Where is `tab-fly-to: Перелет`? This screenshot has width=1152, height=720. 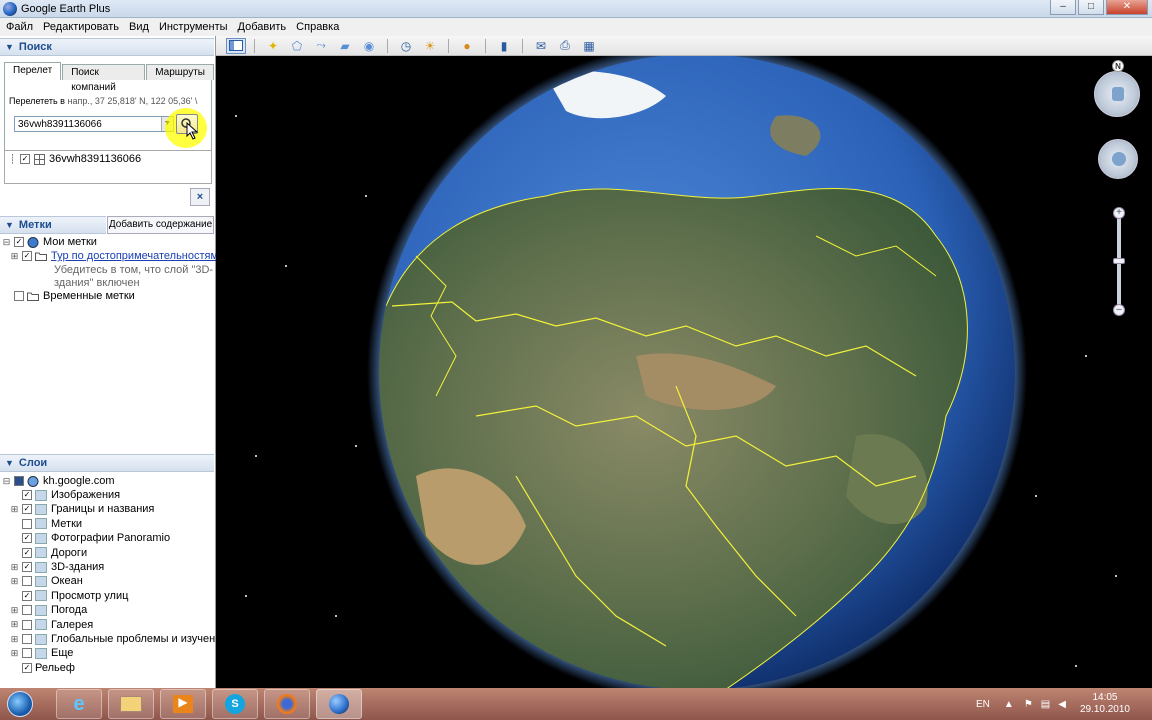
tab-fly-to: Перелет is located at coordinates (33, 71).